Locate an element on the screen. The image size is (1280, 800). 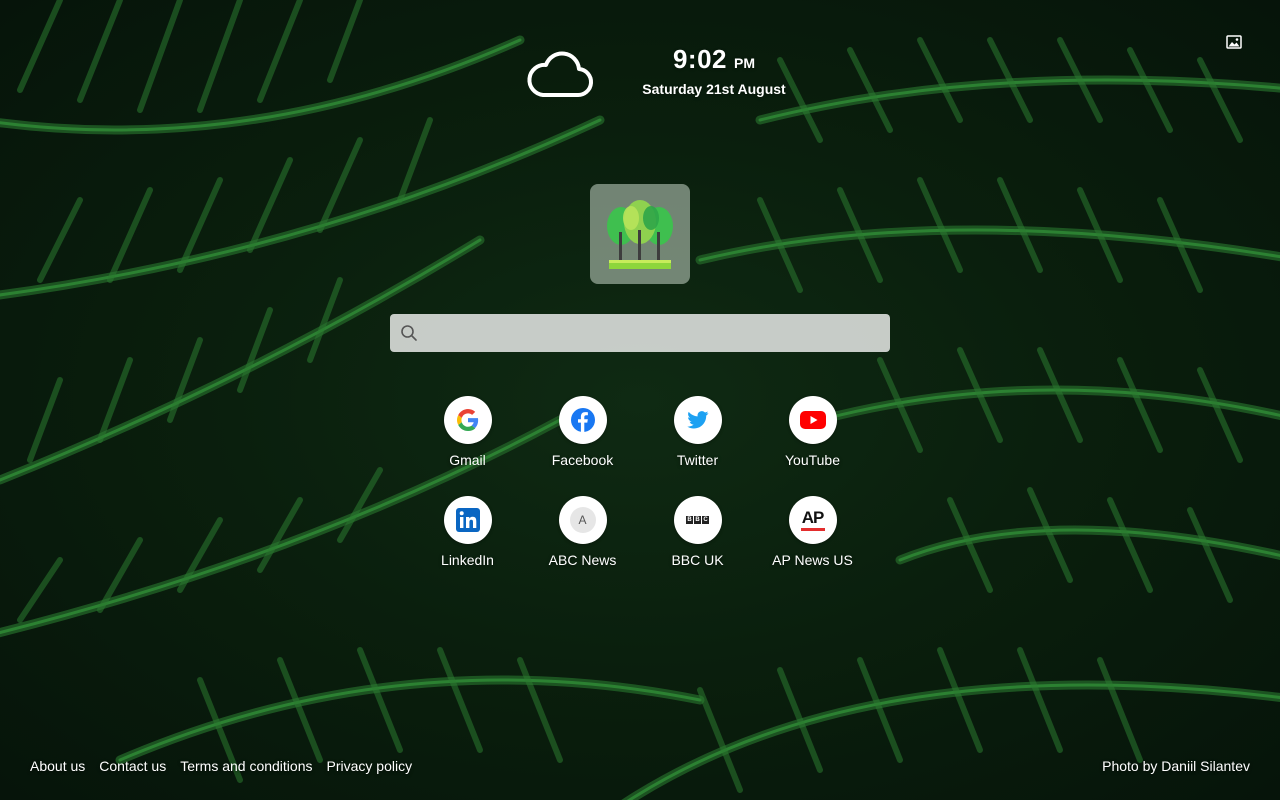
search-bar is located at coordinates (640, 333).